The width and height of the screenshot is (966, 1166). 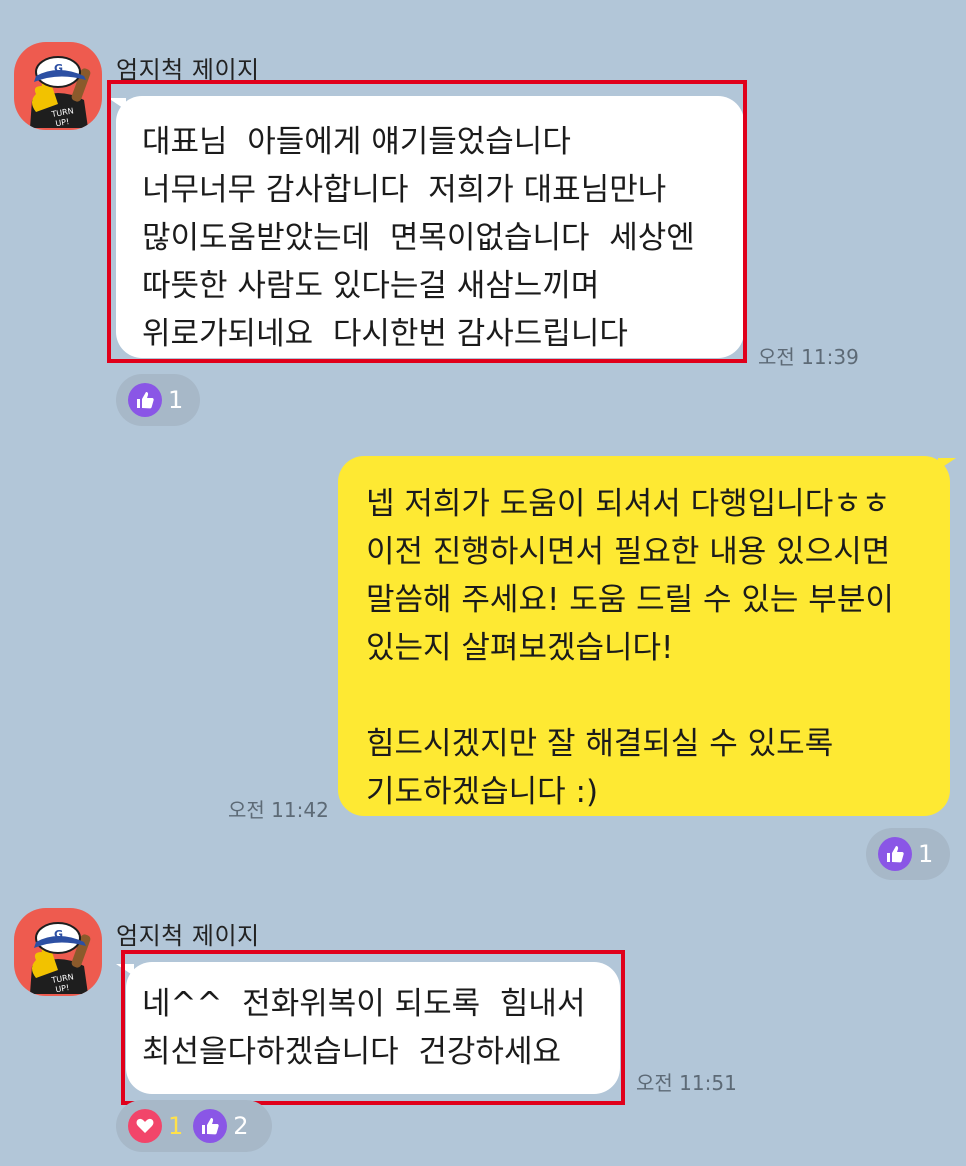 What do you see at coordinates (947, 464) in the screenshot?
I see `bubble-tail` at bounding box center [947, 464].